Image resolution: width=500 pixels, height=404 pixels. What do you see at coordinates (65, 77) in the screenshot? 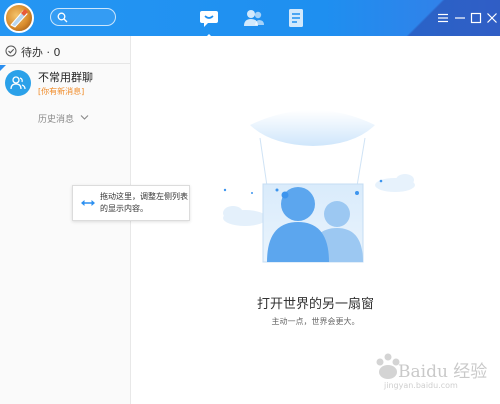
I see `conversation-name: 不常用群聊` at bounding box center [65, 77].